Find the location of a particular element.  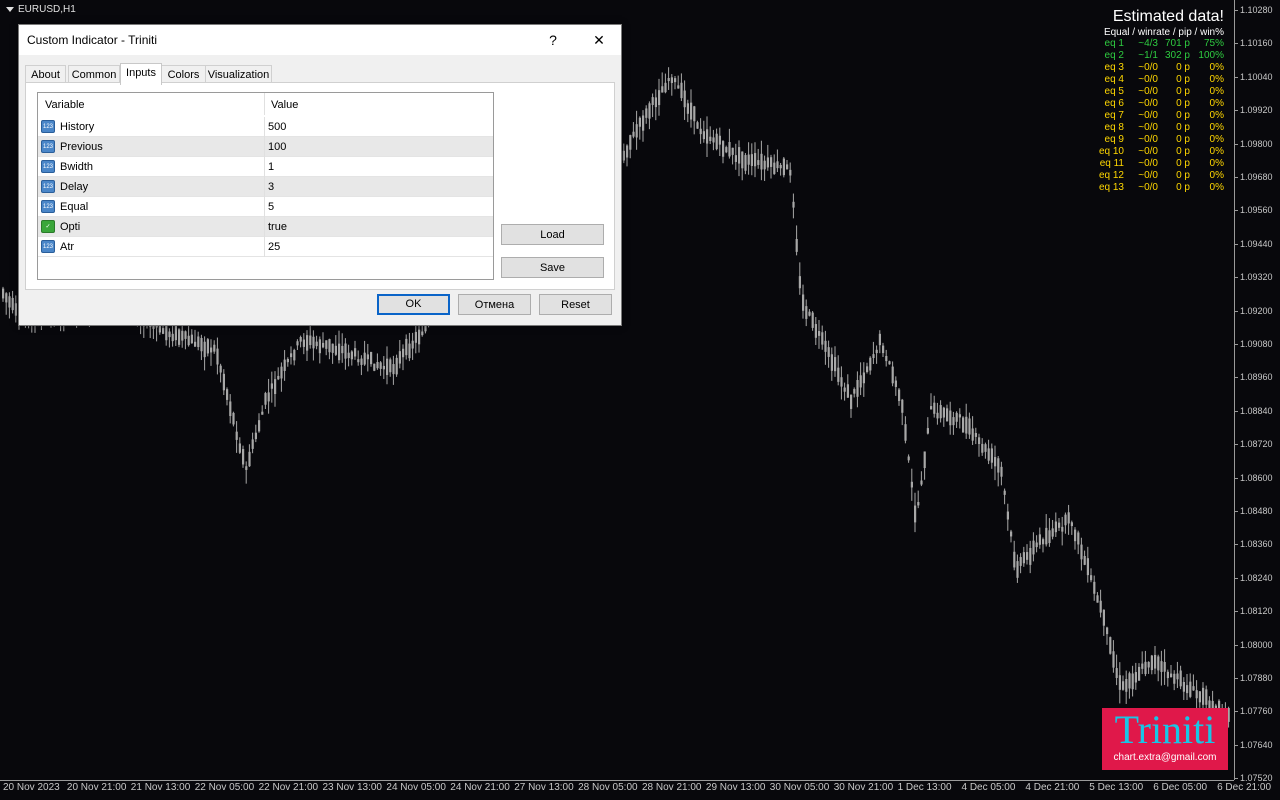

param-value: 500 is located at coordinates (277, 127).